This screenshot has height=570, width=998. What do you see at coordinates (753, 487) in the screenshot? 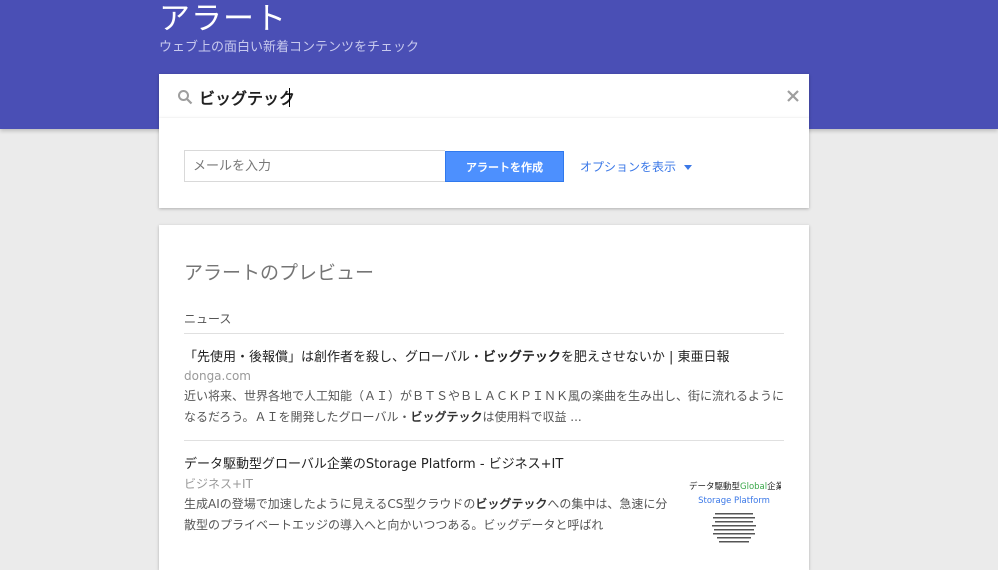
I see `thumbnail-text: Global` at bounding box center [753, 487].